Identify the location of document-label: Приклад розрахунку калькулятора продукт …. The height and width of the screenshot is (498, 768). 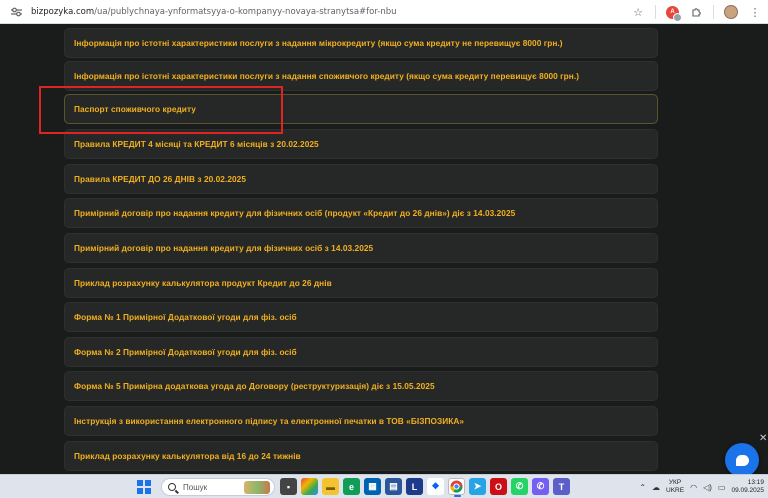
(203, 283).